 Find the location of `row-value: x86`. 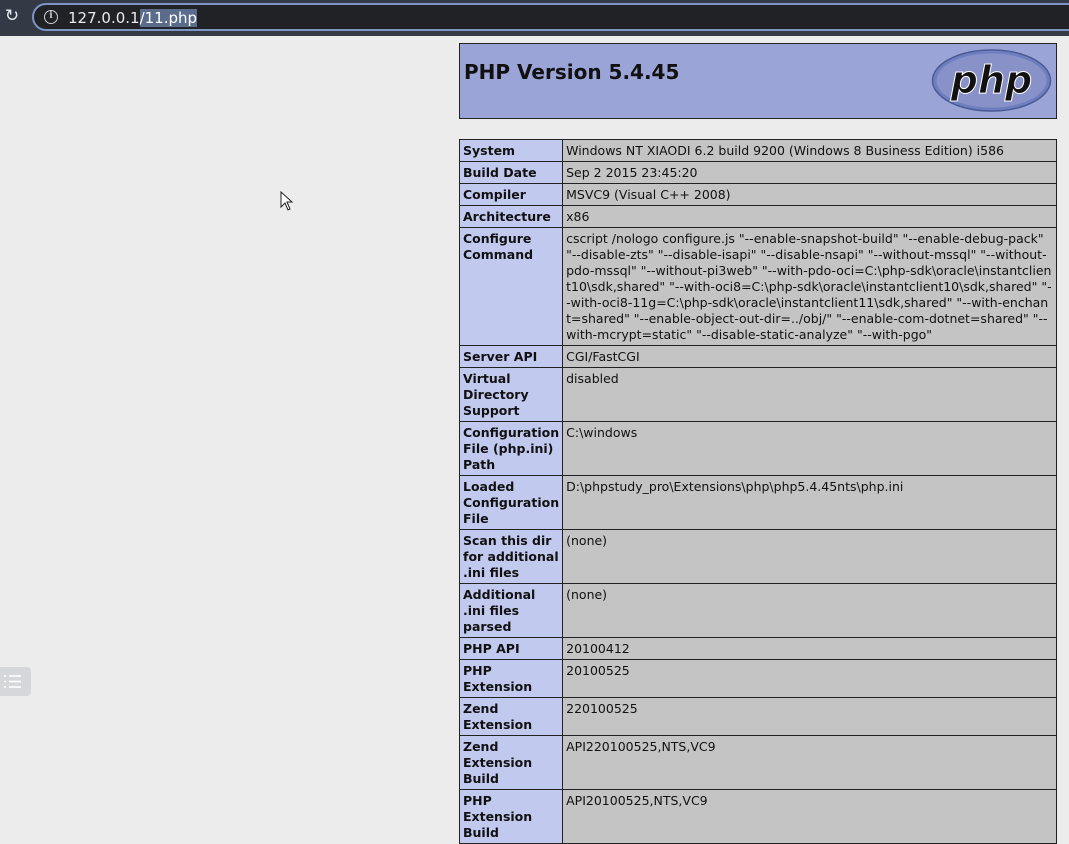

row-value: x86 is located at coordinates (809, 216).